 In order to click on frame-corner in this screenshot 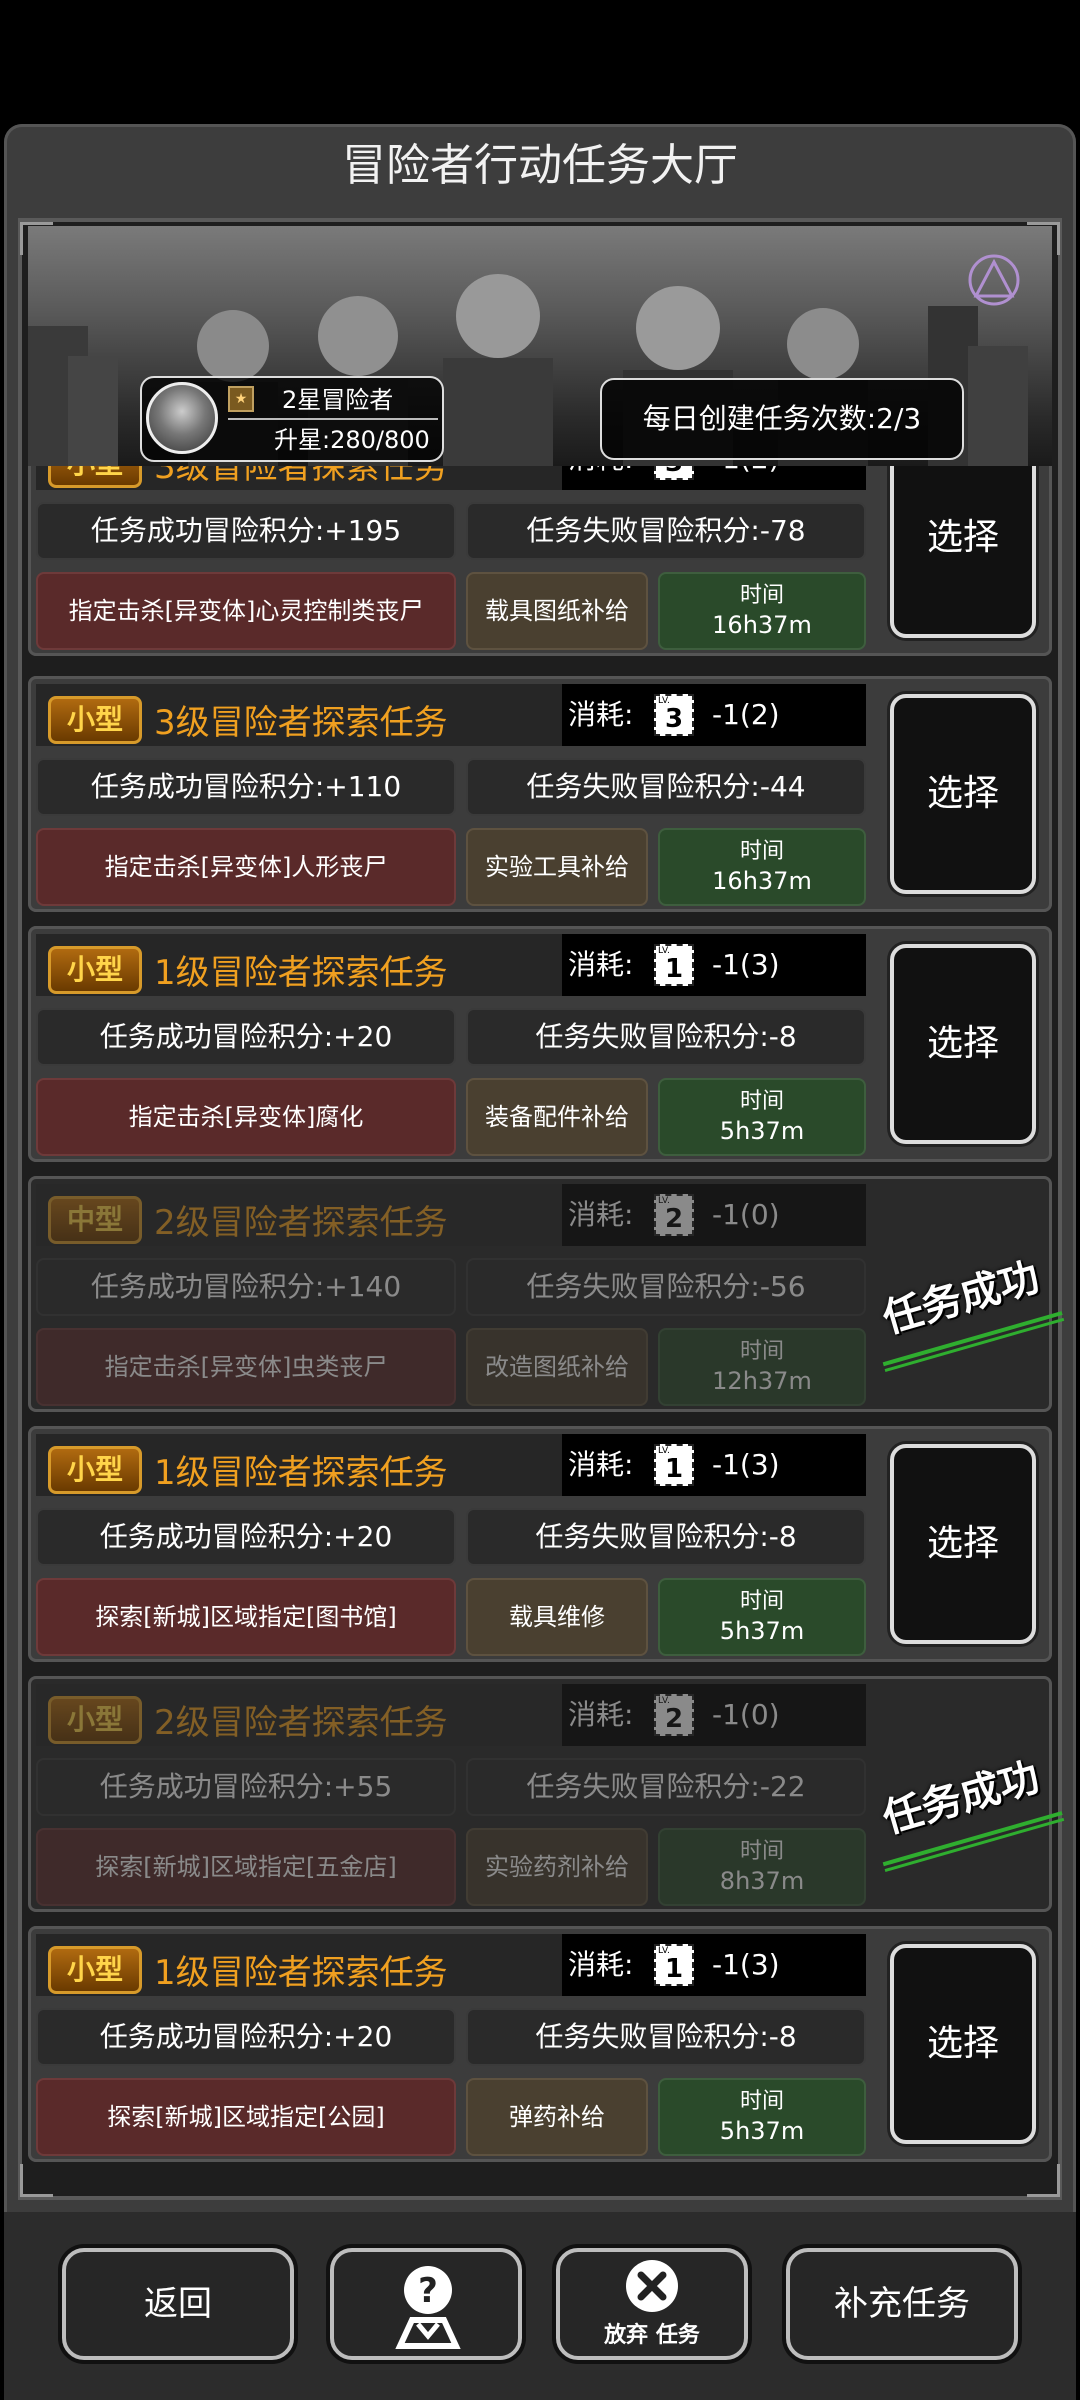, I will do `click(36, 2180)`.